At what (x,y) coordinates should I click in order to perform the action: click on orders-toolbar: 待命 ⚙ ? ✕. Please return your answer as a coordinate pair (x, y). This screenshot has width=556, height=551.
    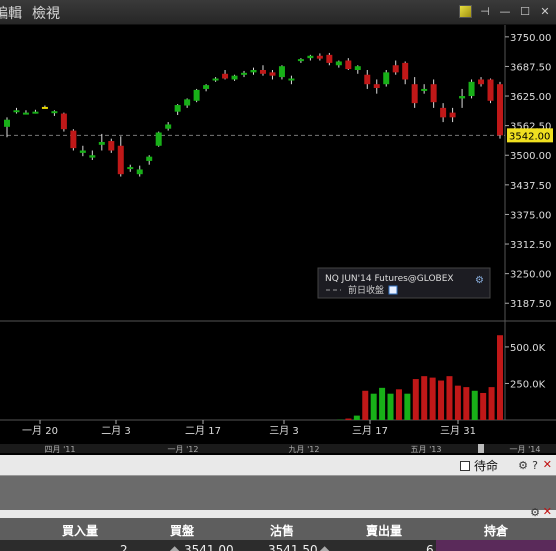
    Looking at the image, I should click on (278, 465).